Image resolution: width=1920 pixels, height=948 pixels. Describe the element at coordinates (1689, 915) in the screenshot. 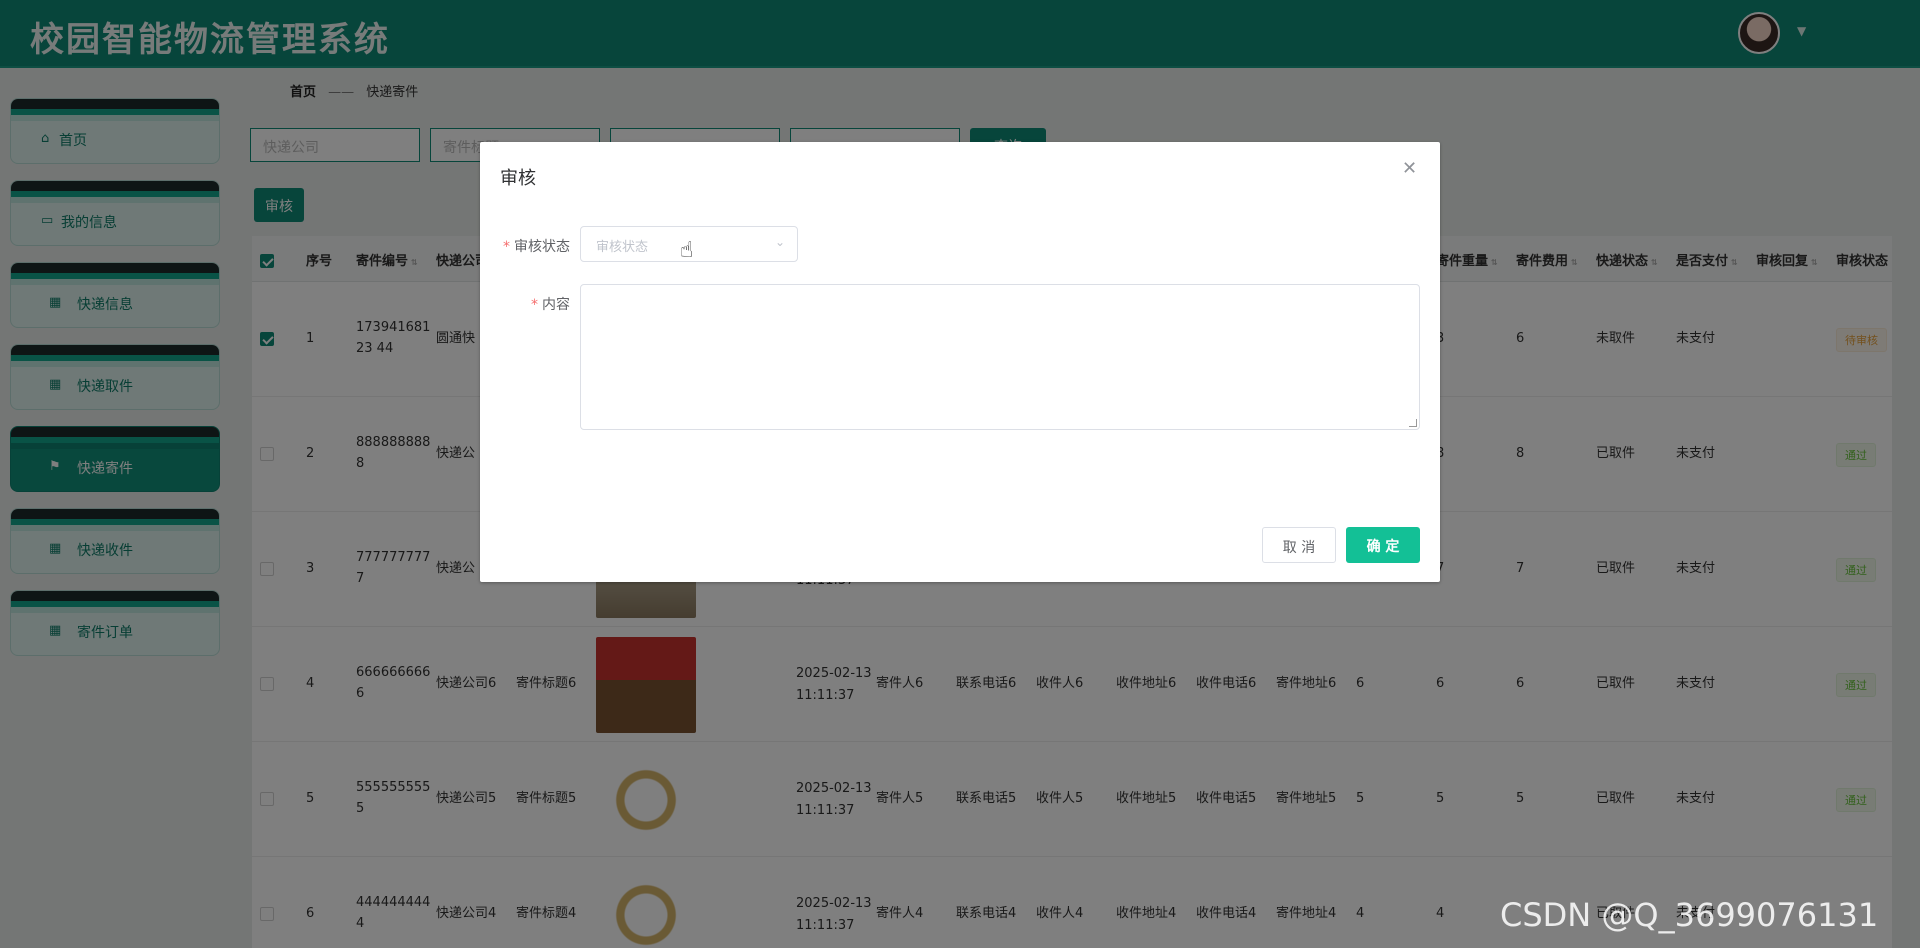

I see `watermark: CSDN @Q_3699076131` at that location.